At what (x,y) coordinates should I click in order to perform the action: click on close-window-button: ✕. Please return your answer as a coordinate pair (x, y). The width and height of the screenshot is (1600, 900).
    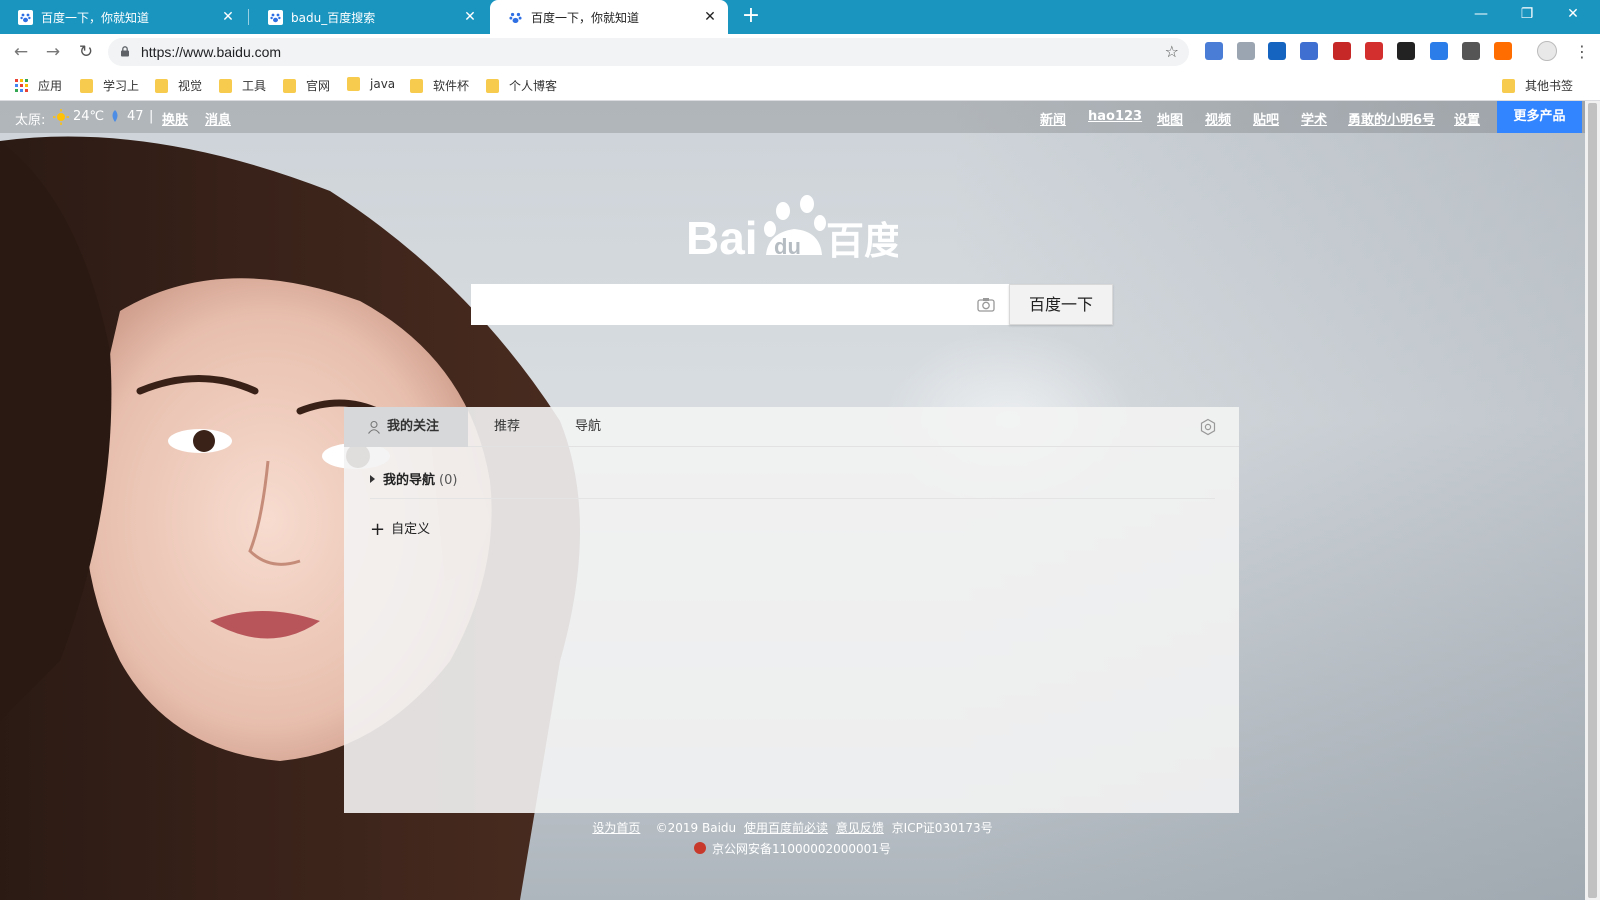
    Looking at the image, I should click on (1573, 15).